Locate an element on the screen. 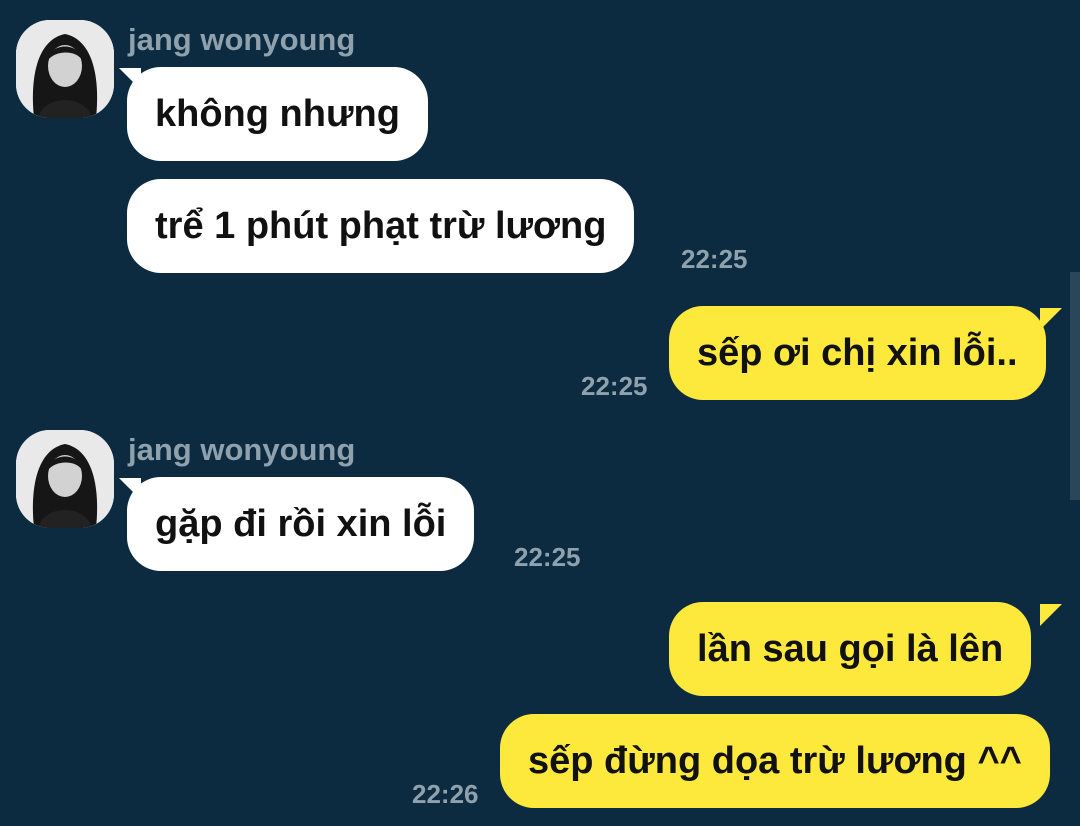 The image size is (1080, 826). message-bubble-incoming: gặp đi rồi xin lỗi is located at coordinates (301, 524).